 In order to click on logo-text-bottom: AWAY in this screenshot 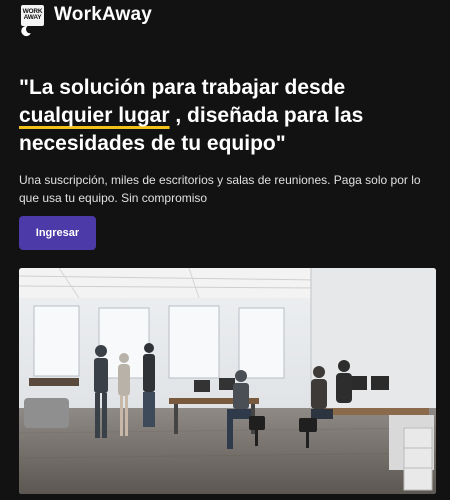, I will do `click(32, 17)`.